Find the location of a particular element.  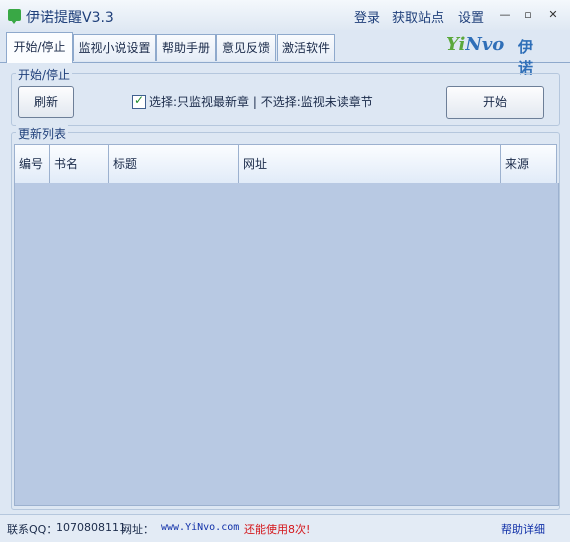

tab-activate: 激活软件 is located at coordinates (306, 47).